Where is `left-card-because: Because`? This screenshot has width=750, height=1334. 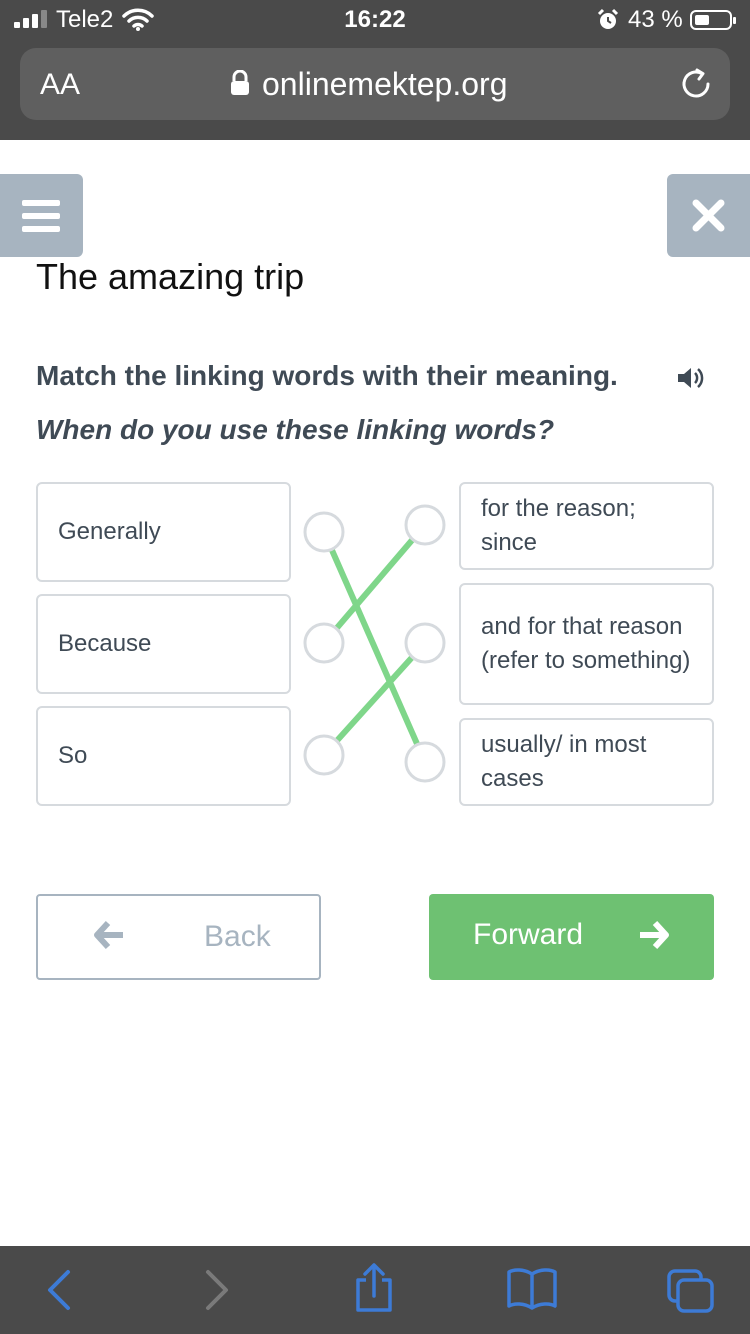 left-card-because: Because is located at coordinates (163, 644).